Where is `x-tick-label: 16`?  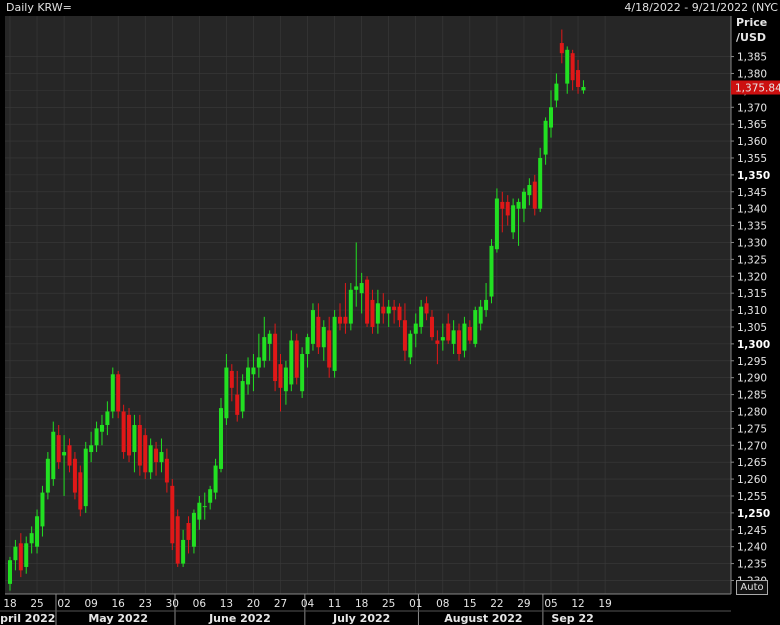 x-tick-label: 16 is located at coordinates (119, 604).